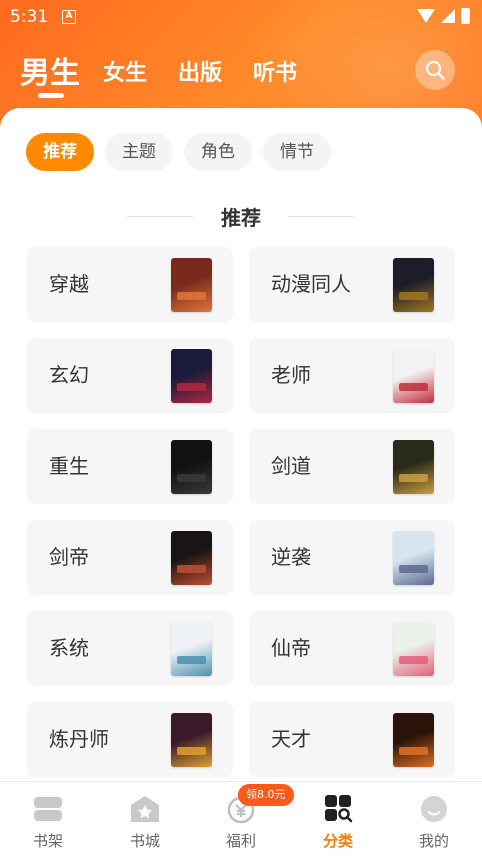  I want to click on nav-label: 我的, so click(433, 841).